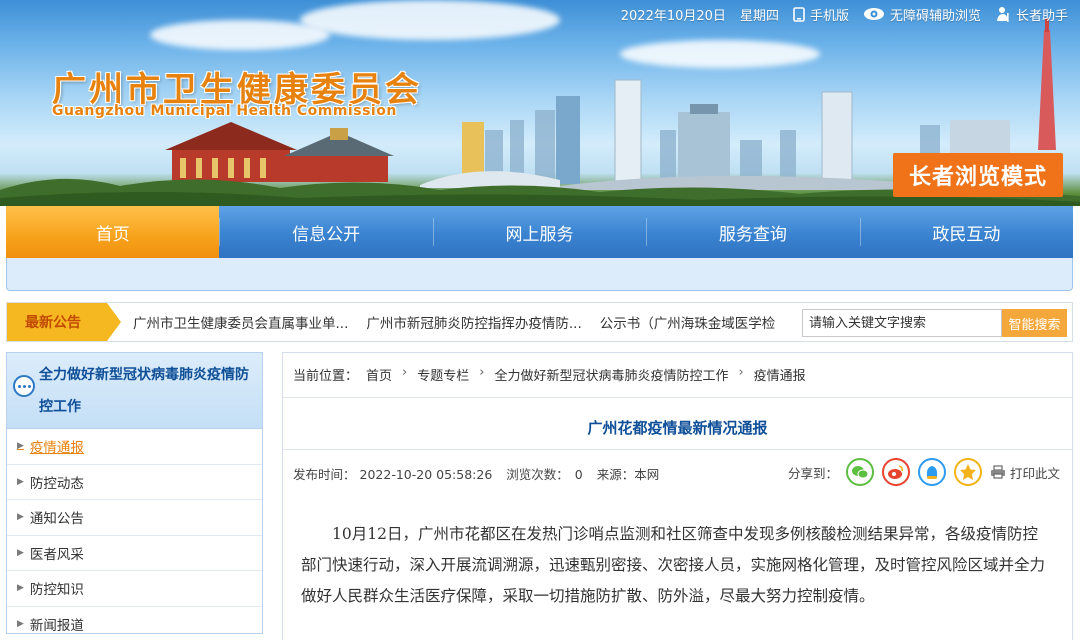  What do you see at coordinates (1041, 16) in the screenshot?
I see `elder-assistant-label: 长者助手` at bounding box center [1041, 16].